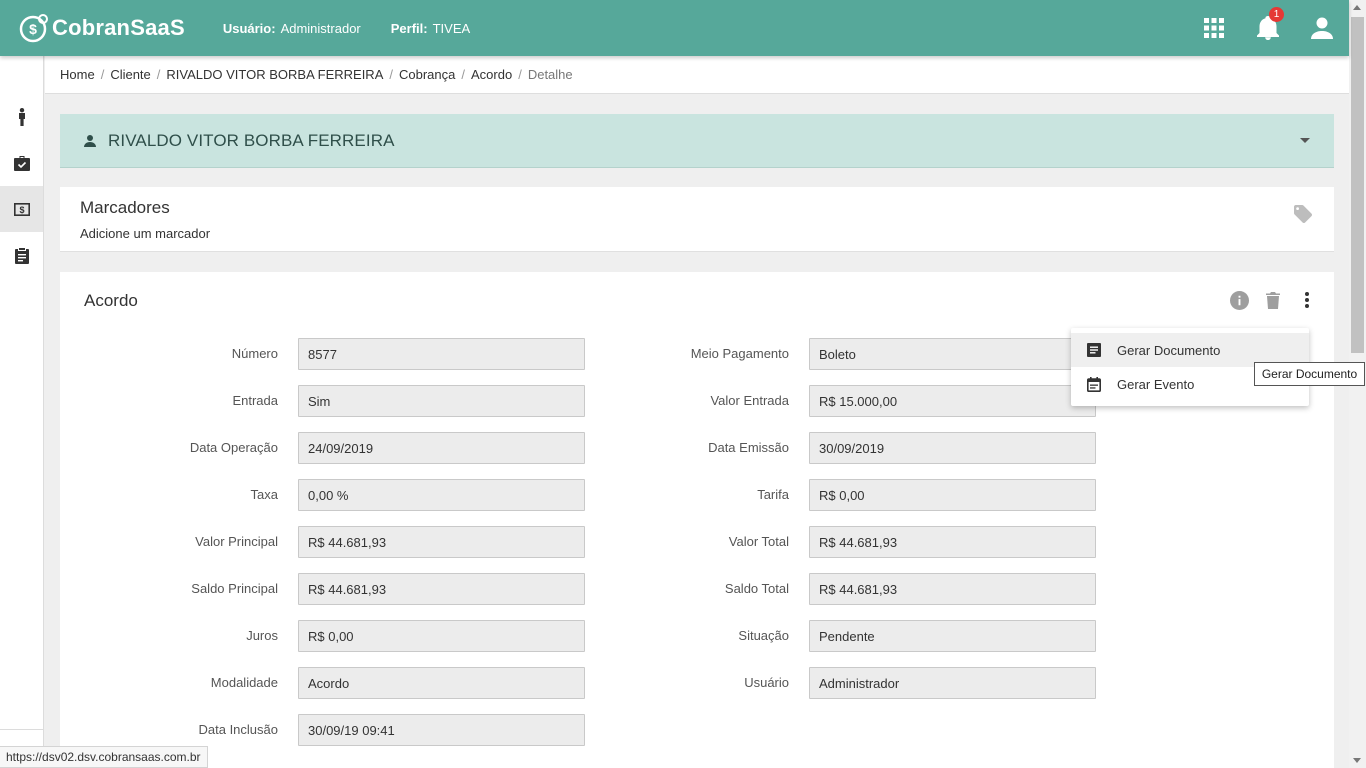 This screenshot has height=768, width=1366. I want to click on tarifa-field: R$ 0,00, so click(952, 495).